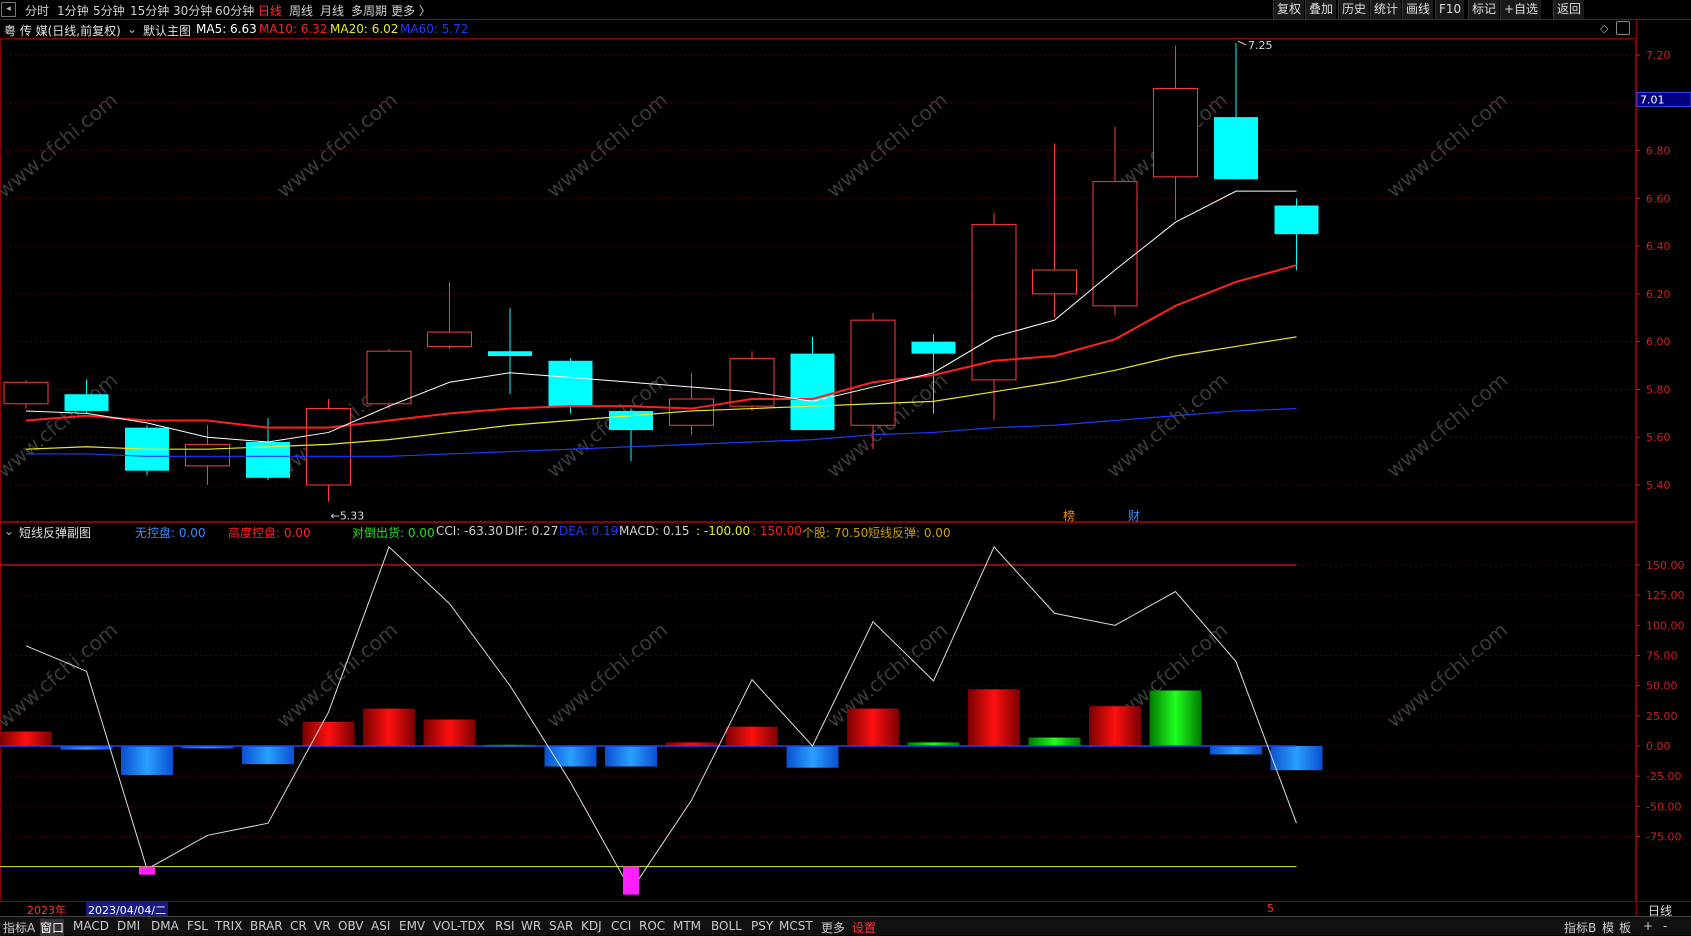 The image size is (1691, 936). What do you see at coordinates (561, 926) in the screenshot?
I see `tab-sar: SAR` at bounding box center [561, 926].